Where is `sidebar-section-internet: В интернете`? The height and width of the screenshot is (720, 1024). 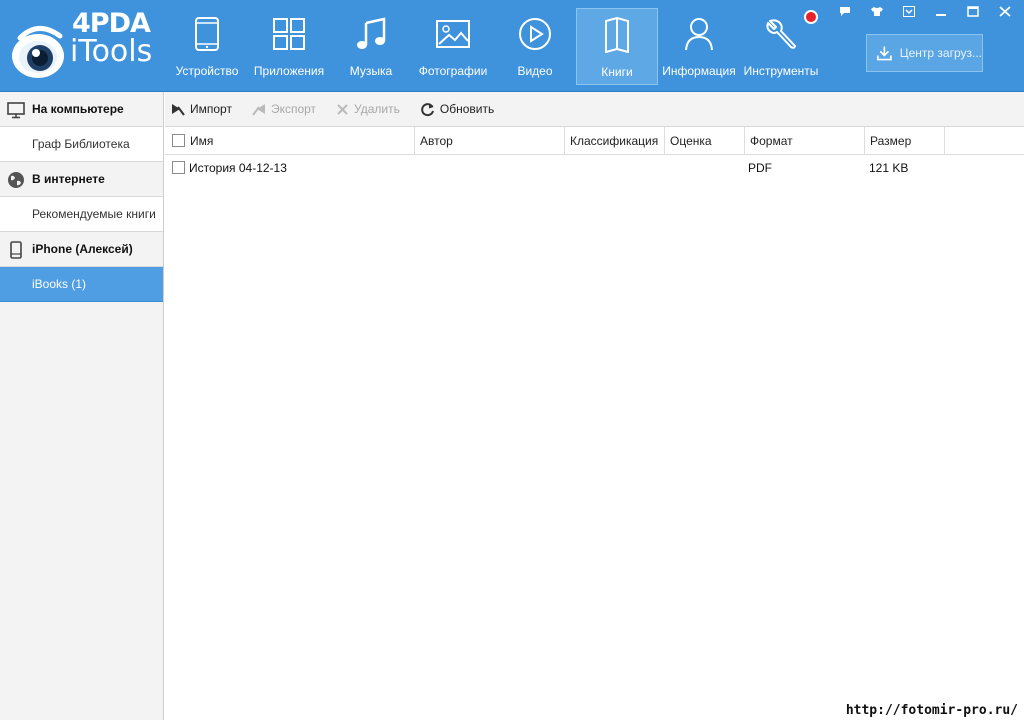 sidebar-section-internet: В интернете is located at coordinates (81, 179).